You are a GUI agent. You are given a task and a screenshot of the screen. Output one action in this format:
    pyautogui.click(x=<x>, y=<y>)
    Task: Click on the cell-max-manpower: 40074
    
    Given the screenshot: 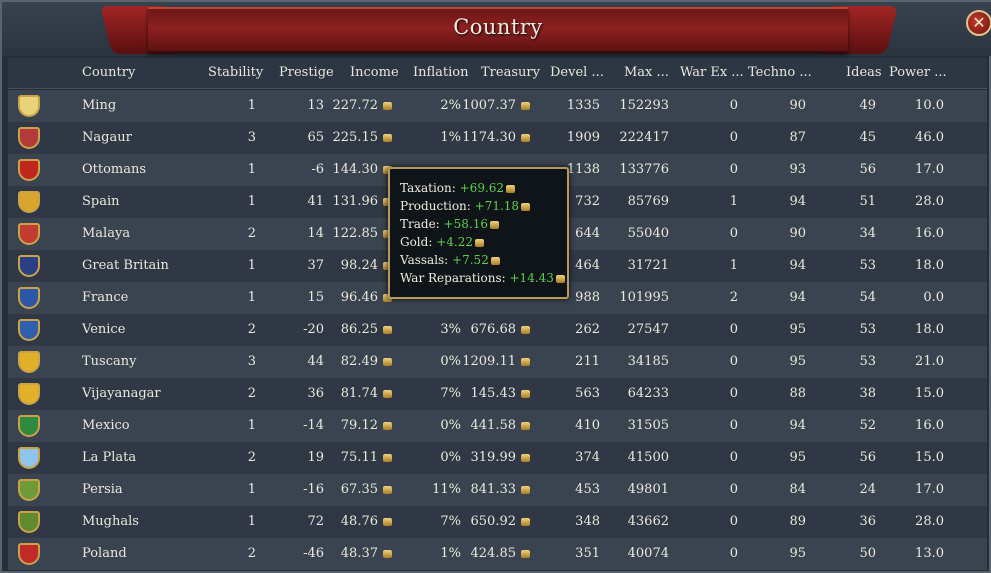 What is the action you would take?
    pyautogui.click(x=648, y=553)
    